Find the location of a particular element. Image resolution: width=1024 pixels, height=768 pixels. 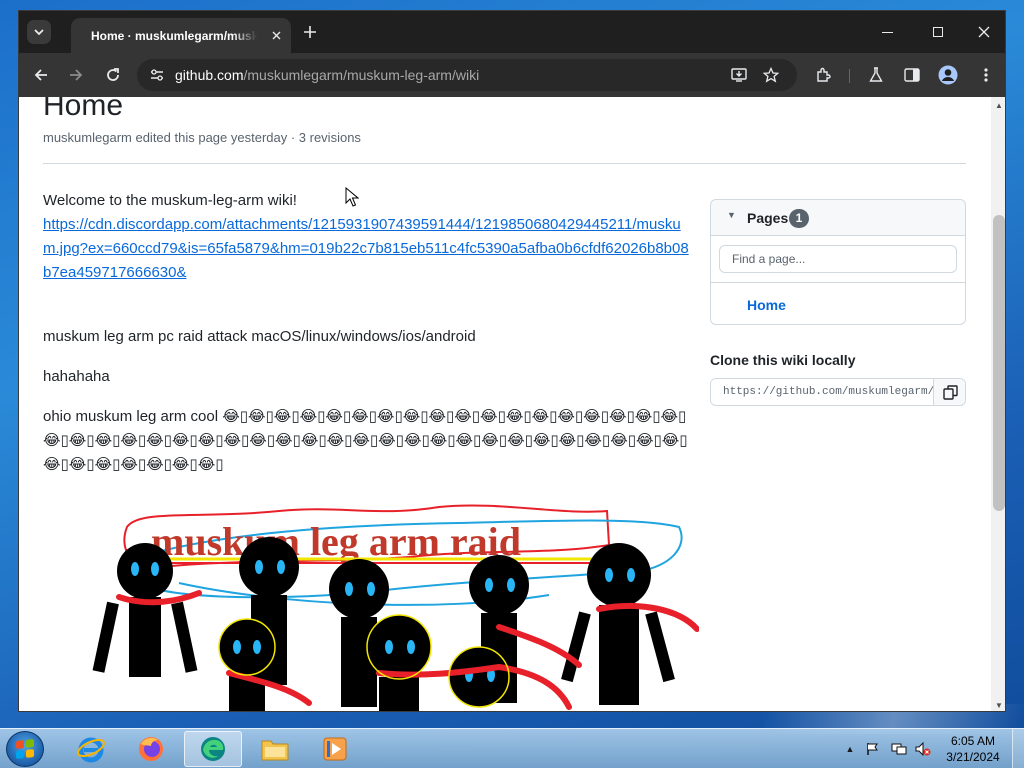

pages-panel-header: ▼ Pages 1 is located at coordinates (838, 218).